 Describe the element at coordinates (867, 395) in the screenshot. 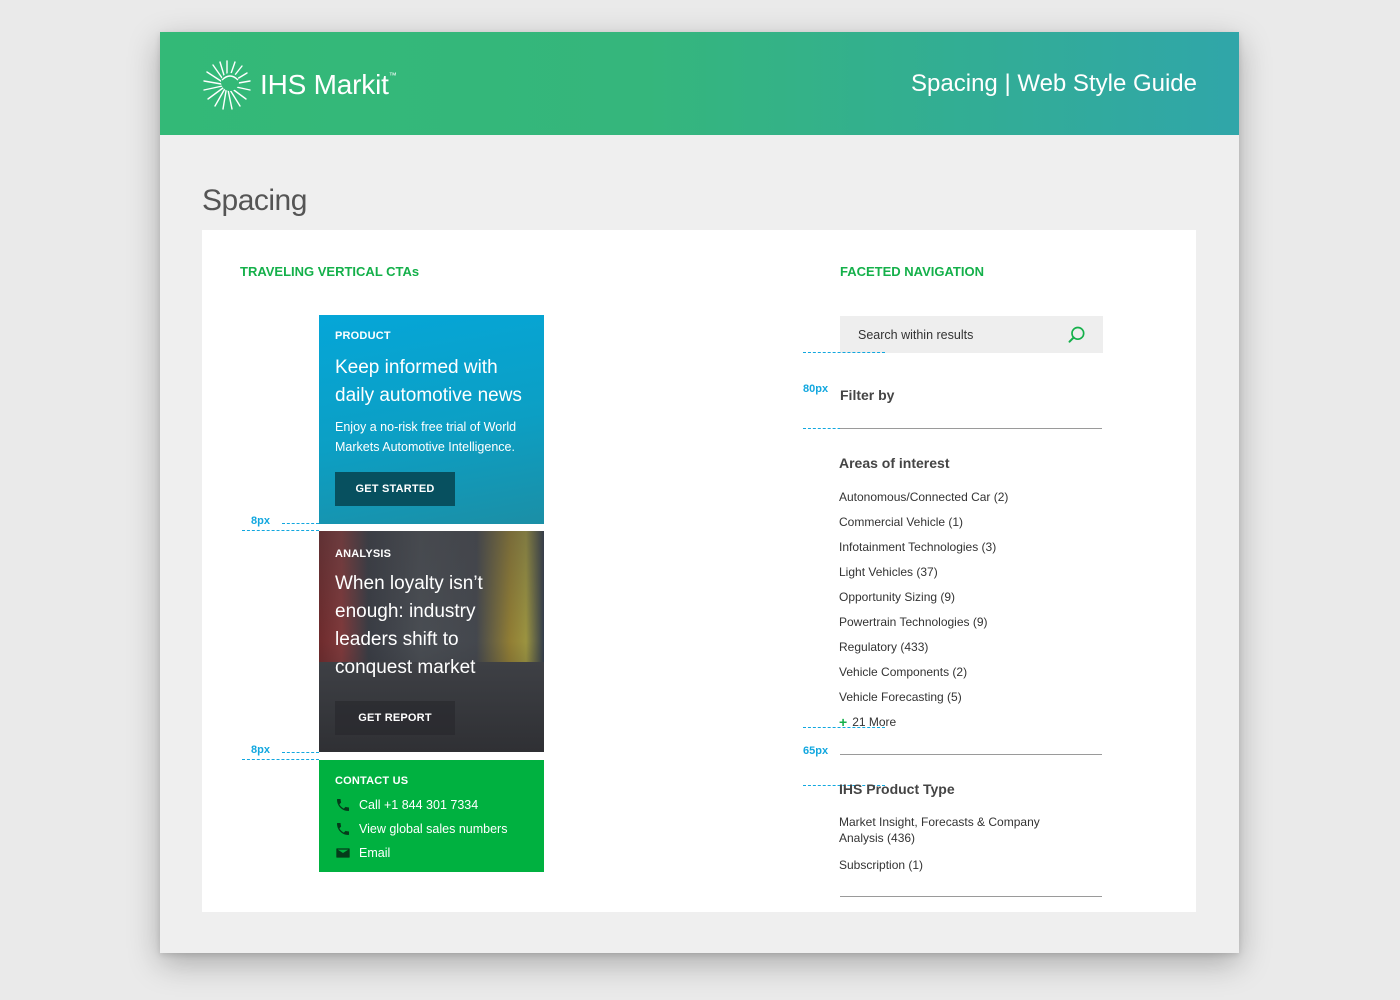

I see `filter-by-heading: Filter by` at that location.